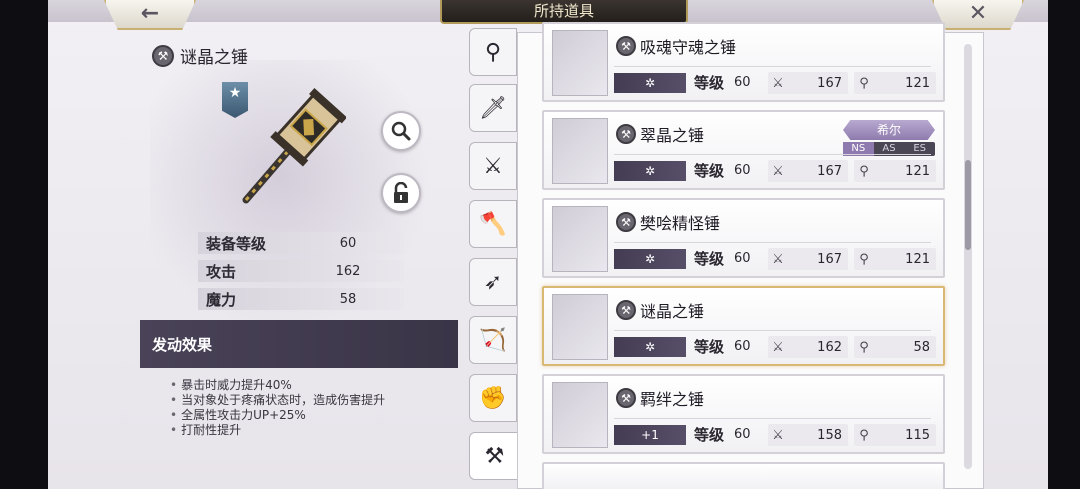 The height and width of the screenshot is (489, 1080). Describe the element at coordinates (299, 344) in the screenshot. I see `effect-header: 发动效果` at that location.